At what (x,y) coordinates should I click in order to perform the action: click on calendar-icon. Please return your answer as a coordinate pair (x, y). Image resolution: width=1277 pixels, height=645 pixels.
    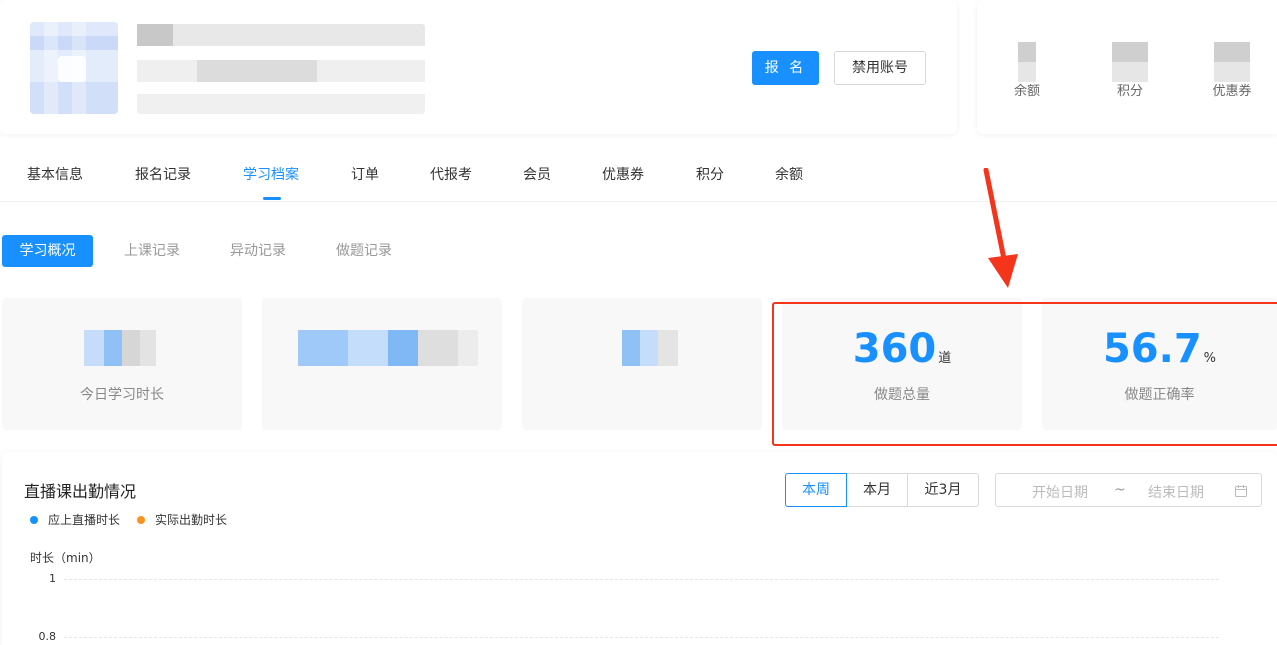
    Looking at the image, I should click on (1241, 491).